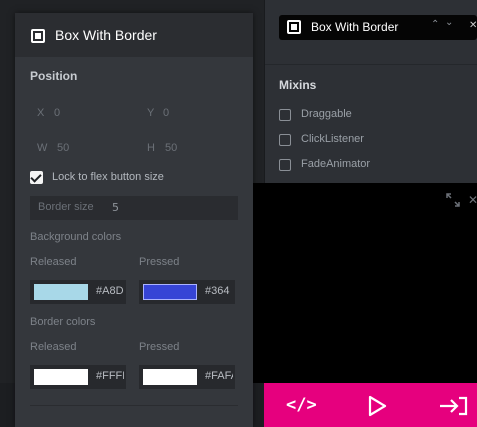  I want to click on released-border-color-picker: #FFFF, so click(78, 377).